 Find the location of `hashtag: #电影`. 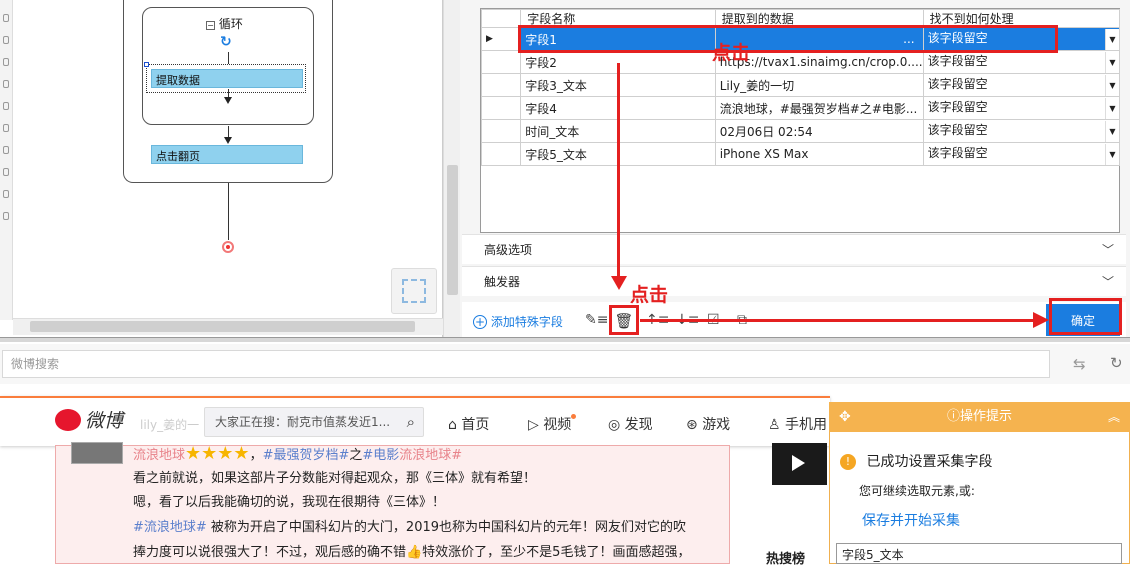

hashtag: #电影 is located at coordinates (380, 455).